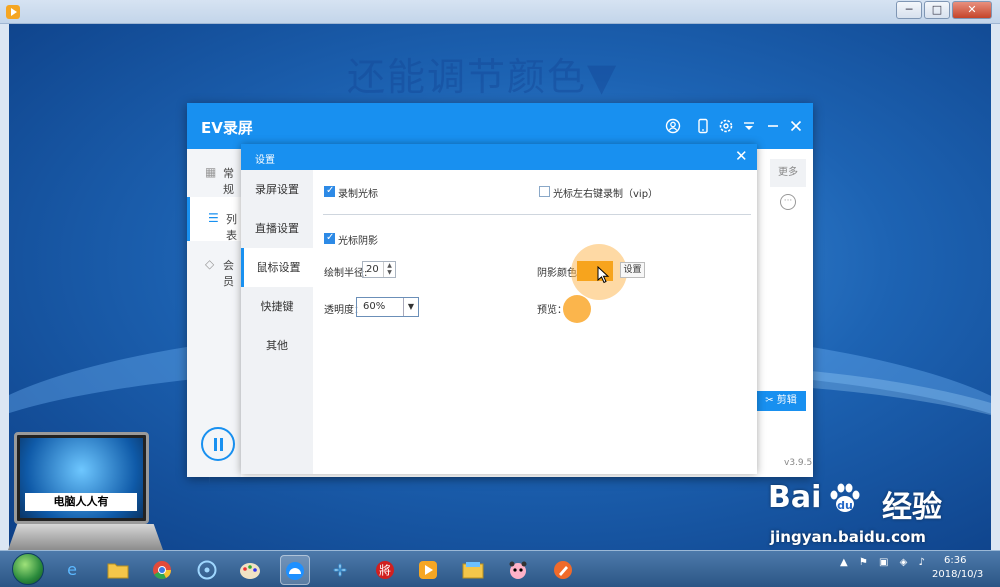  What do you see at coordinates (845, 505) in the screenshot?
I see `baidu-du-text: du` at bounding box center [845, 505].